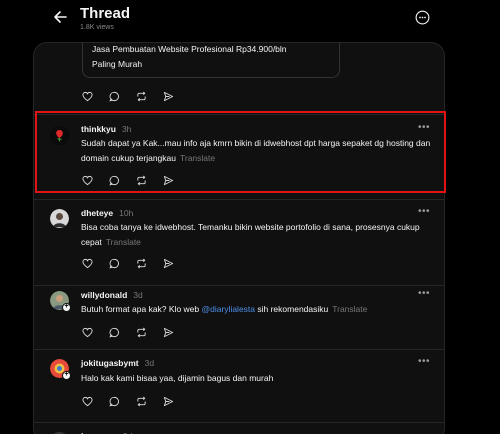 The width and height of the screenshot is (500, 434). I want to click on username: thinkkyu 3h, so click(106, 129).